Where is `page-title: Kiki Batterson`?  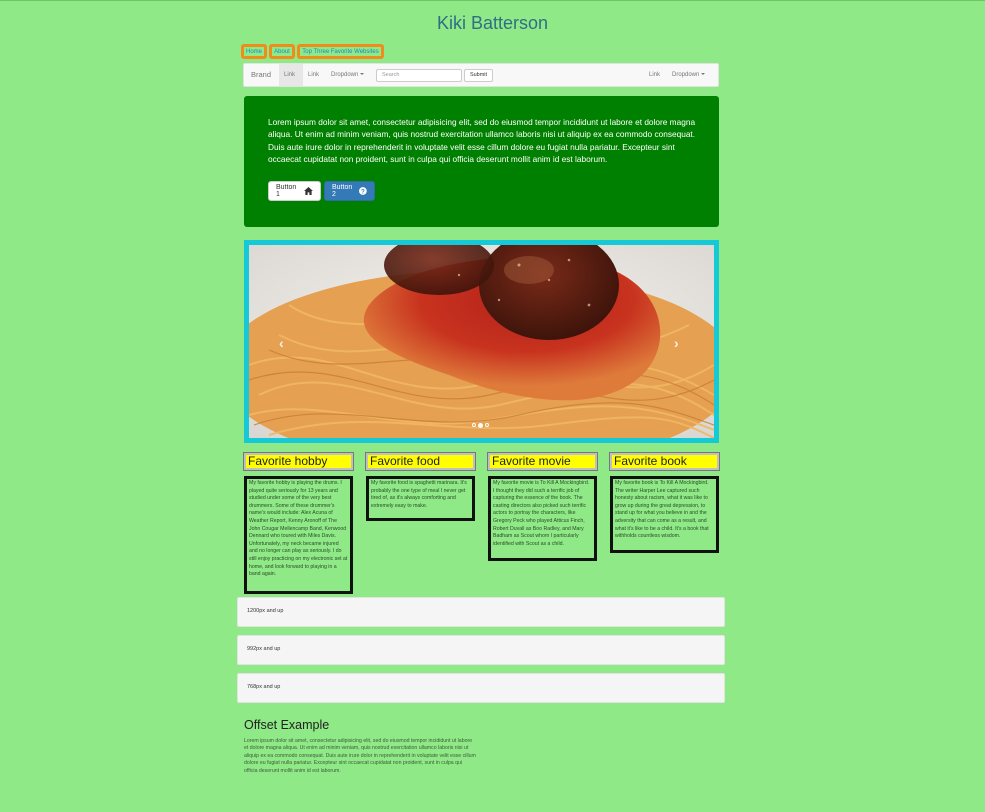 page-title: Kiki Batterson is located at coordinates (492, 23).